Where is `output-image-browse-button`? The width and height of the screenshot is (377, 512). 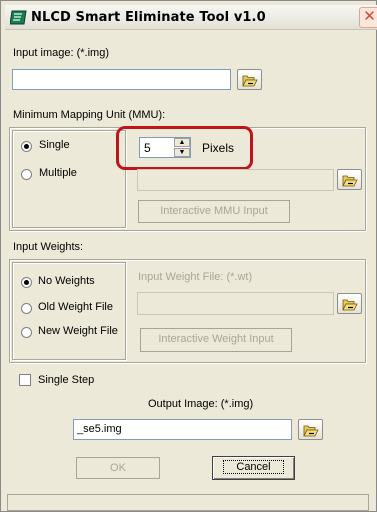
output-image-browse-button is located at coordinates (310, 429).